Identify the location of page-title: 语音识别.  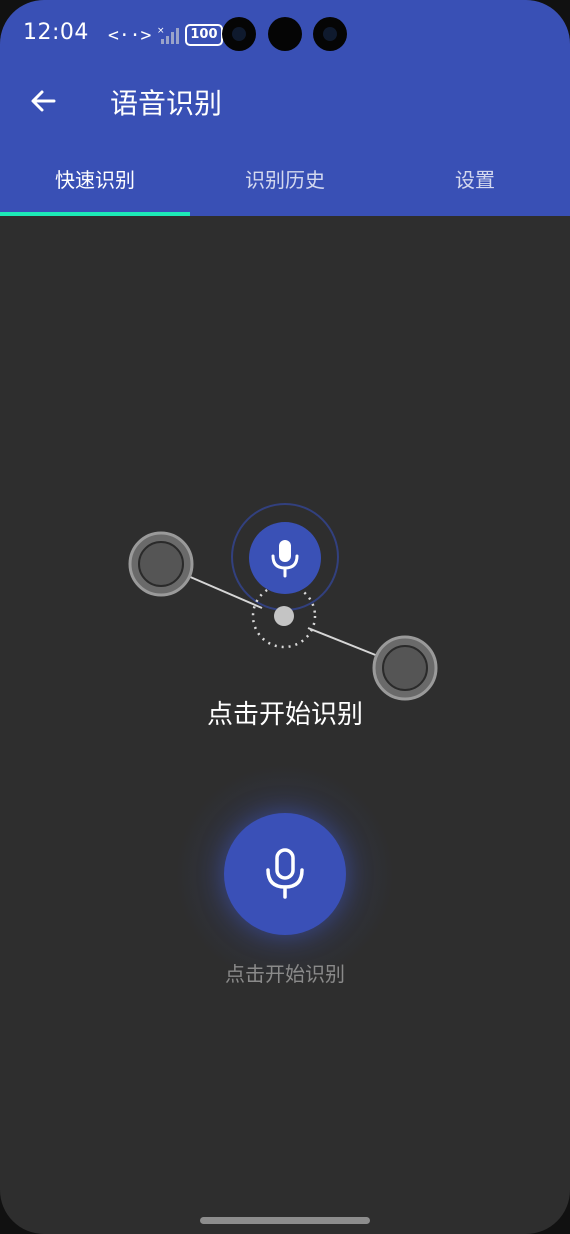
(166, 103).